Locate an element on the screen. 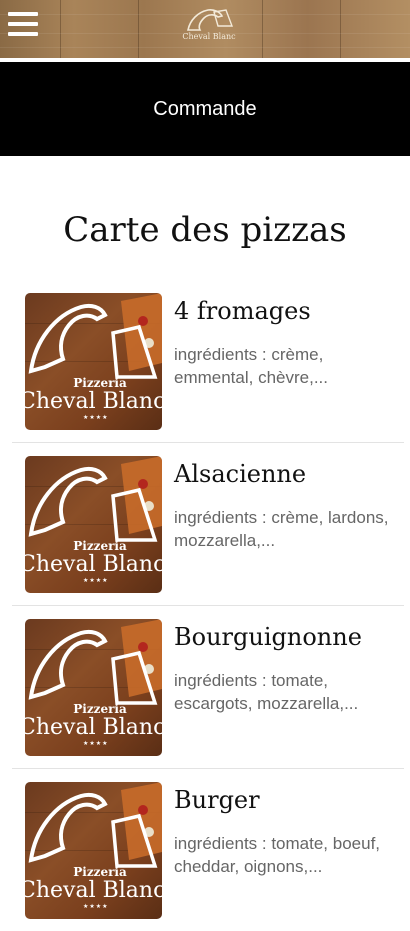  pizza-name: Burger is located at coordinates (217, 800).